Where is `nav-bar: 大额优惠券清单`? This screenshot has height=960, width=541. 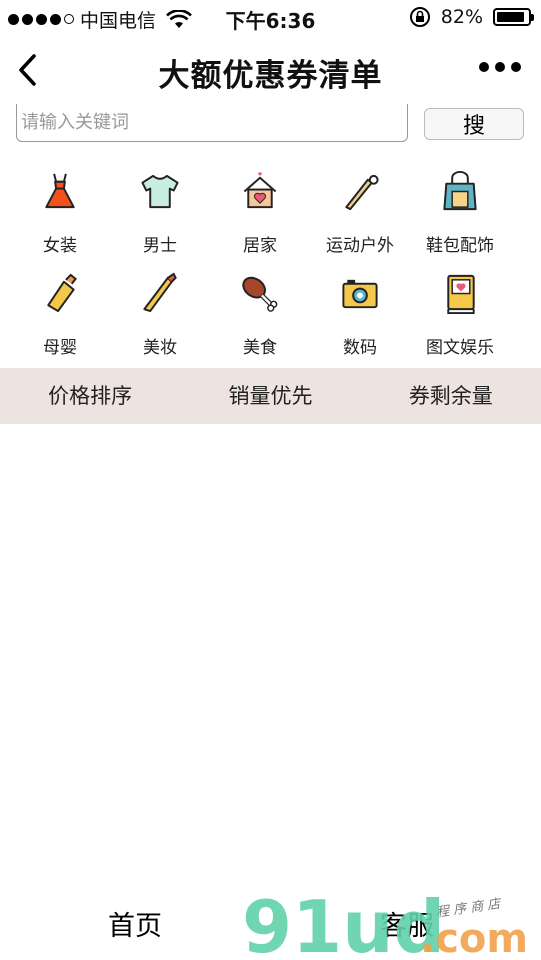 nav-bar: 大额优惠券清单 is located at coordinates (270, 70).